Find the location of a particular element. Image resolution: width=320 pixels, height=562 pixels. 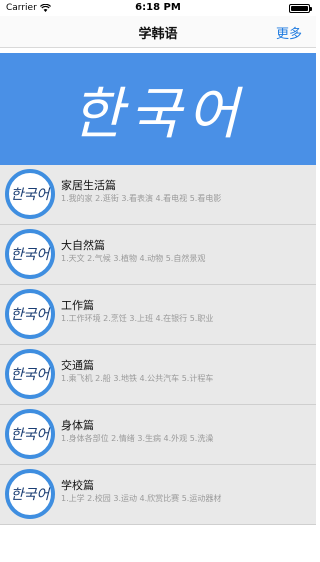

list-item: 한국어 交通篇 1.乘飞机 2.船 3.地铁 4.公共汽车 5.计程车 is located at coordinates (158, 375).